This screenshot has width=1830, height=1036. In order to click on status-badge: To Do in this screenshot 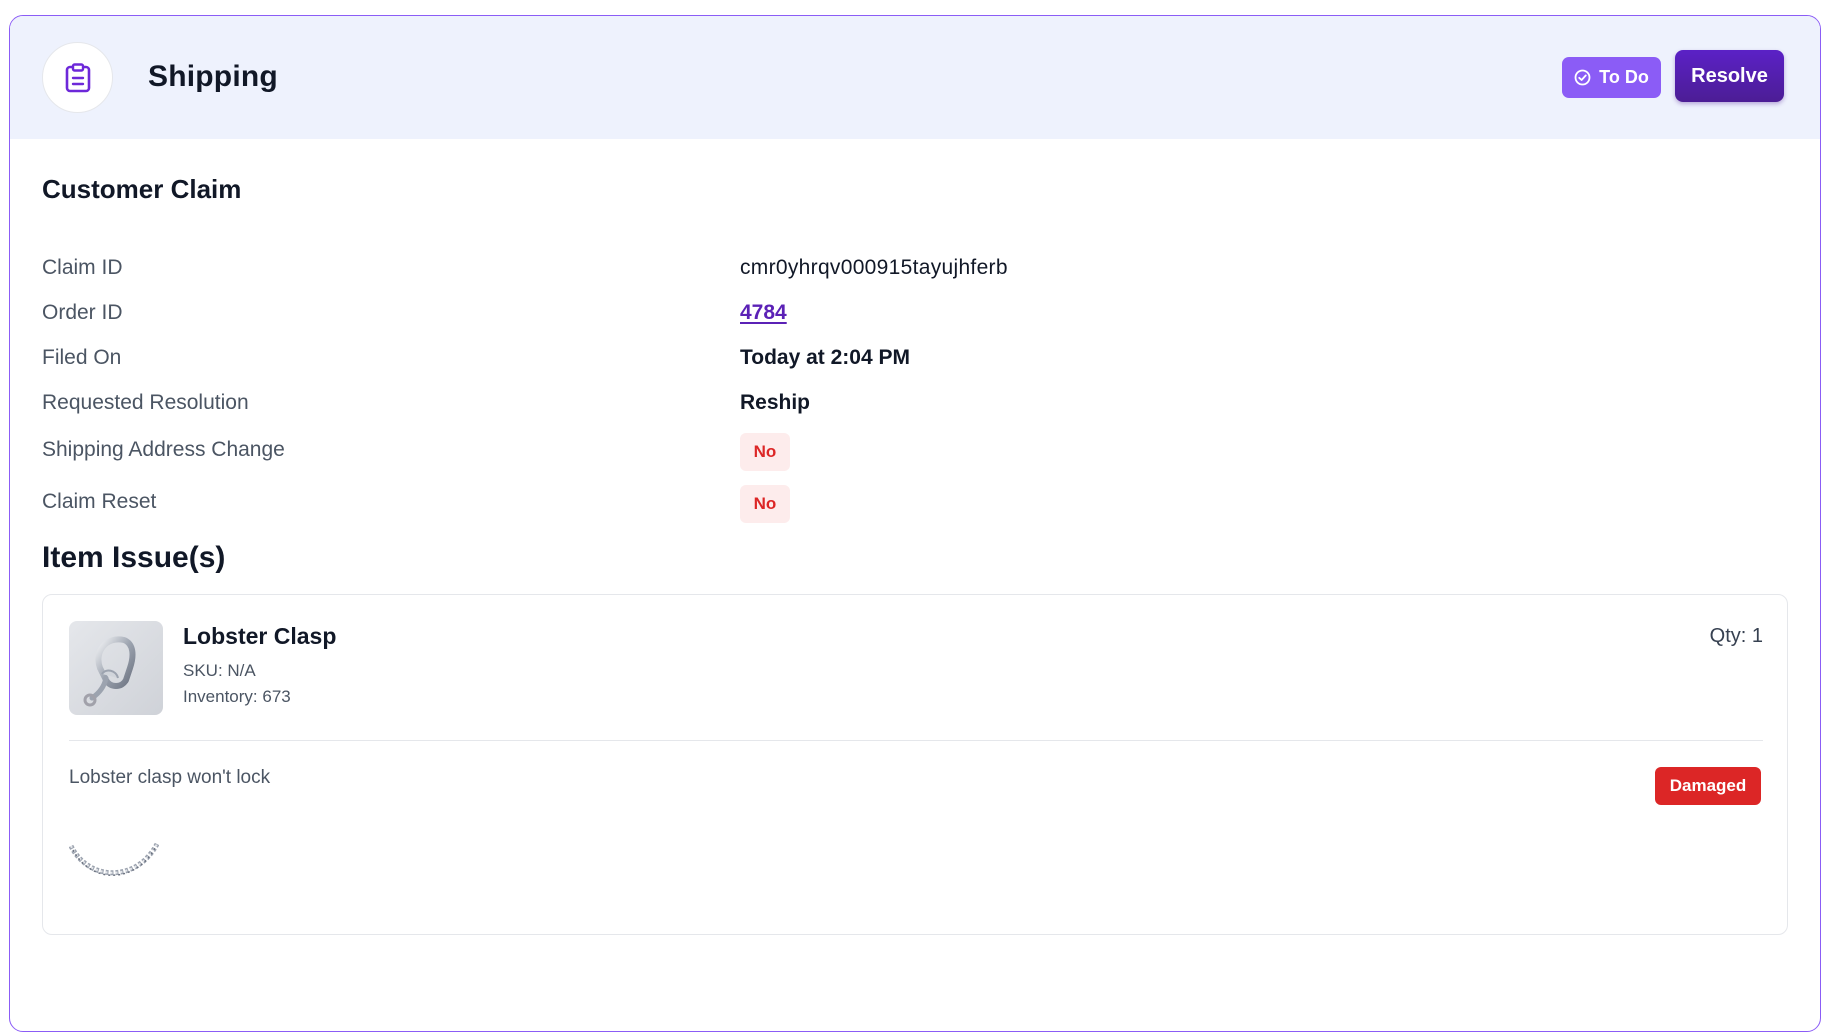, I will do `click(1611, 77)`.